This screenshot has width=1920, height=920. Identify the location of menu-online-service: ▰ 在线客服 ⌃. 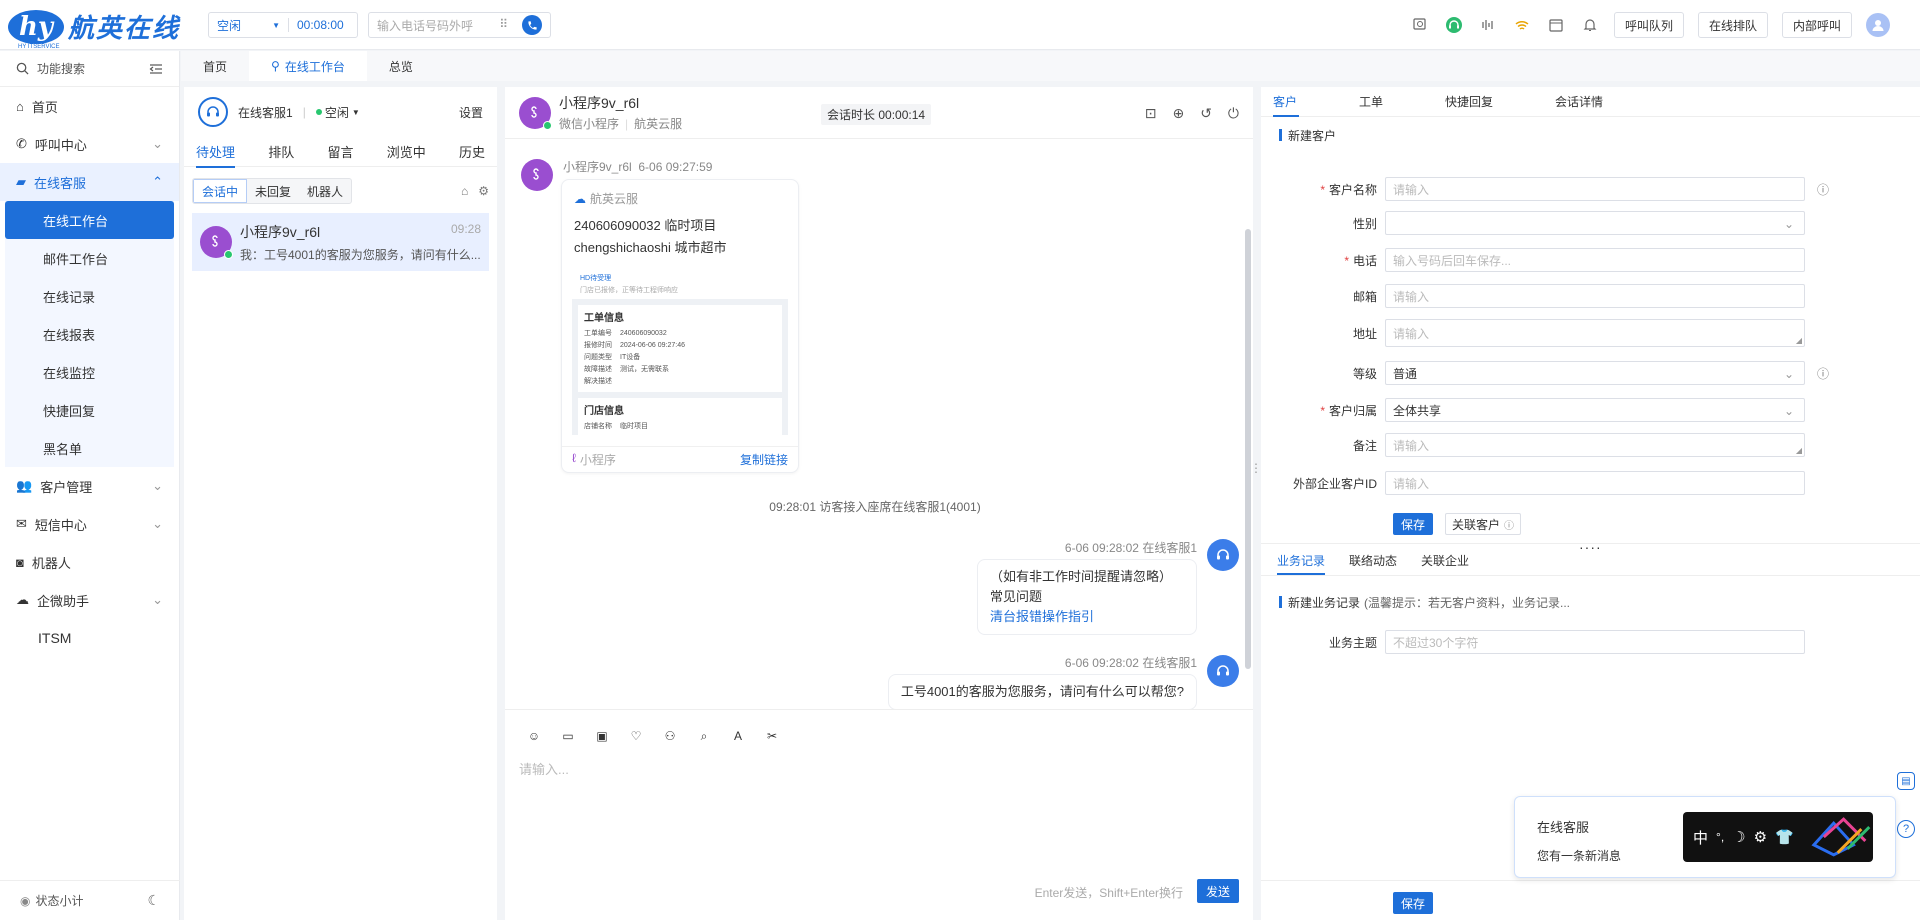
(89, 182).